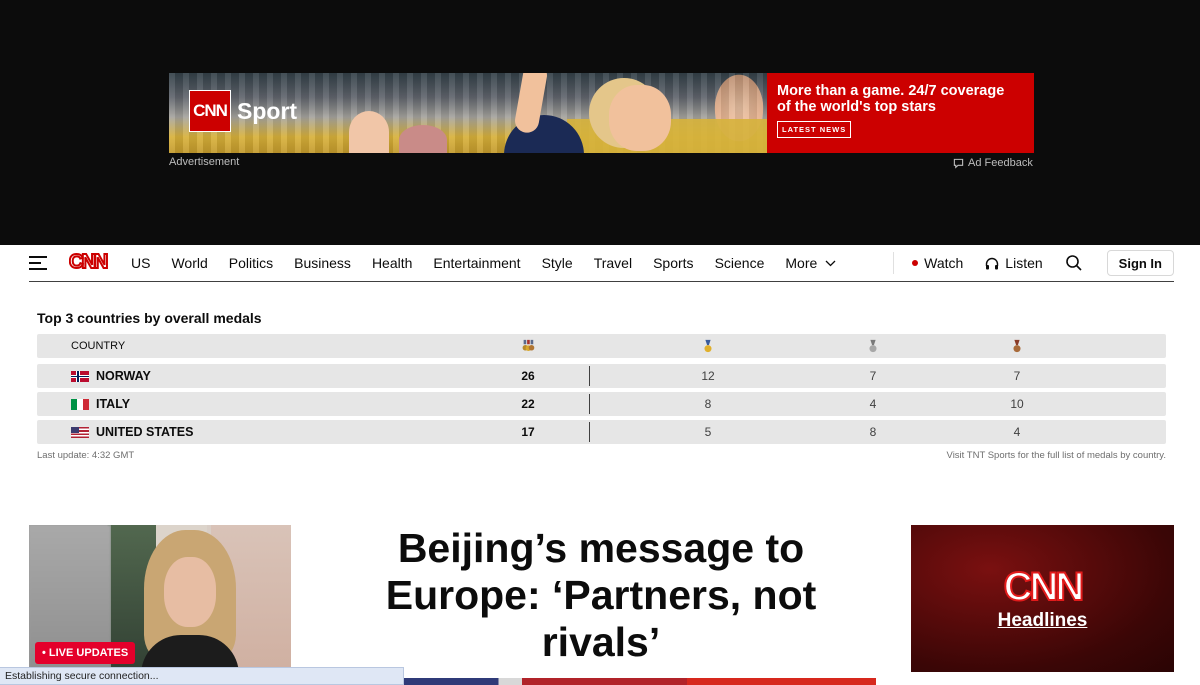 This screenshot has width=1200, height=685. I want to click on ad-feedback-link: Ad Feedback, so click(993, 163).